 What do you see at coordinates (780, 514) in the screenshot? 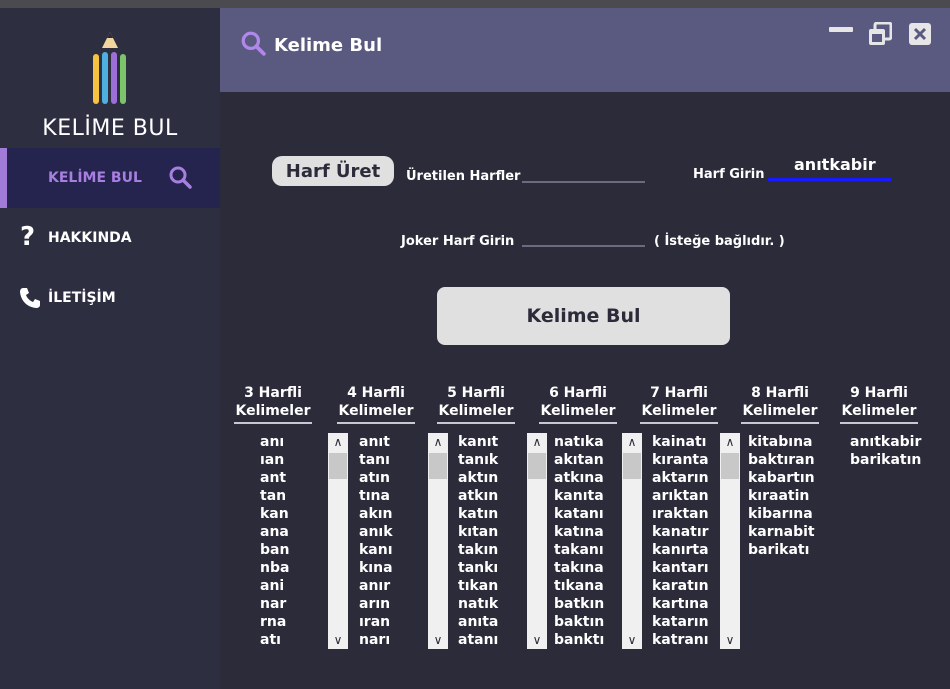
I see `list-item: kibarına` at bounding box center [780, 514].